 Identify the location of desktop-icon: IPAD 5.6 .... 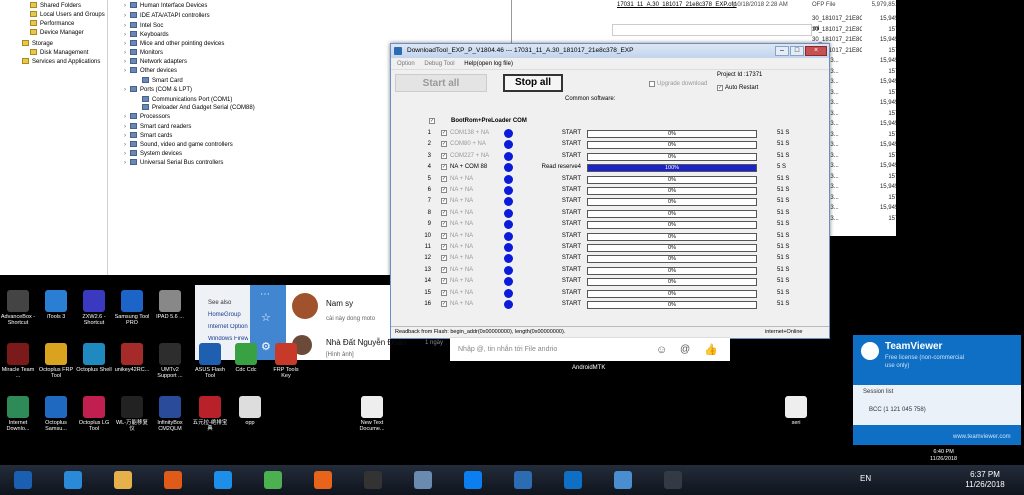
(170, 305).